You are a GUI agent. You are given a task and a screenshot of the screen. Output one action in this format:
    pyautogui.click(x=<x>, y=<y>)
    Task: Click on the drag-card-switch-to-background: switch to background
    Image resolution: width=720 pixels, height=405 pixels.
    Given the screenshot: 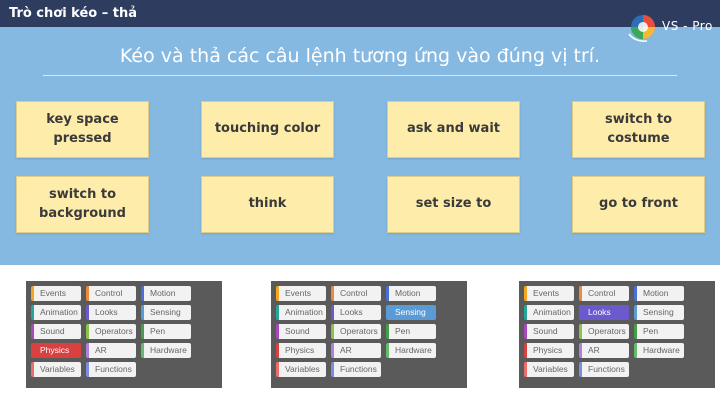 What is the action you would take?
    pyautogui.click(x=82, y=204)
    